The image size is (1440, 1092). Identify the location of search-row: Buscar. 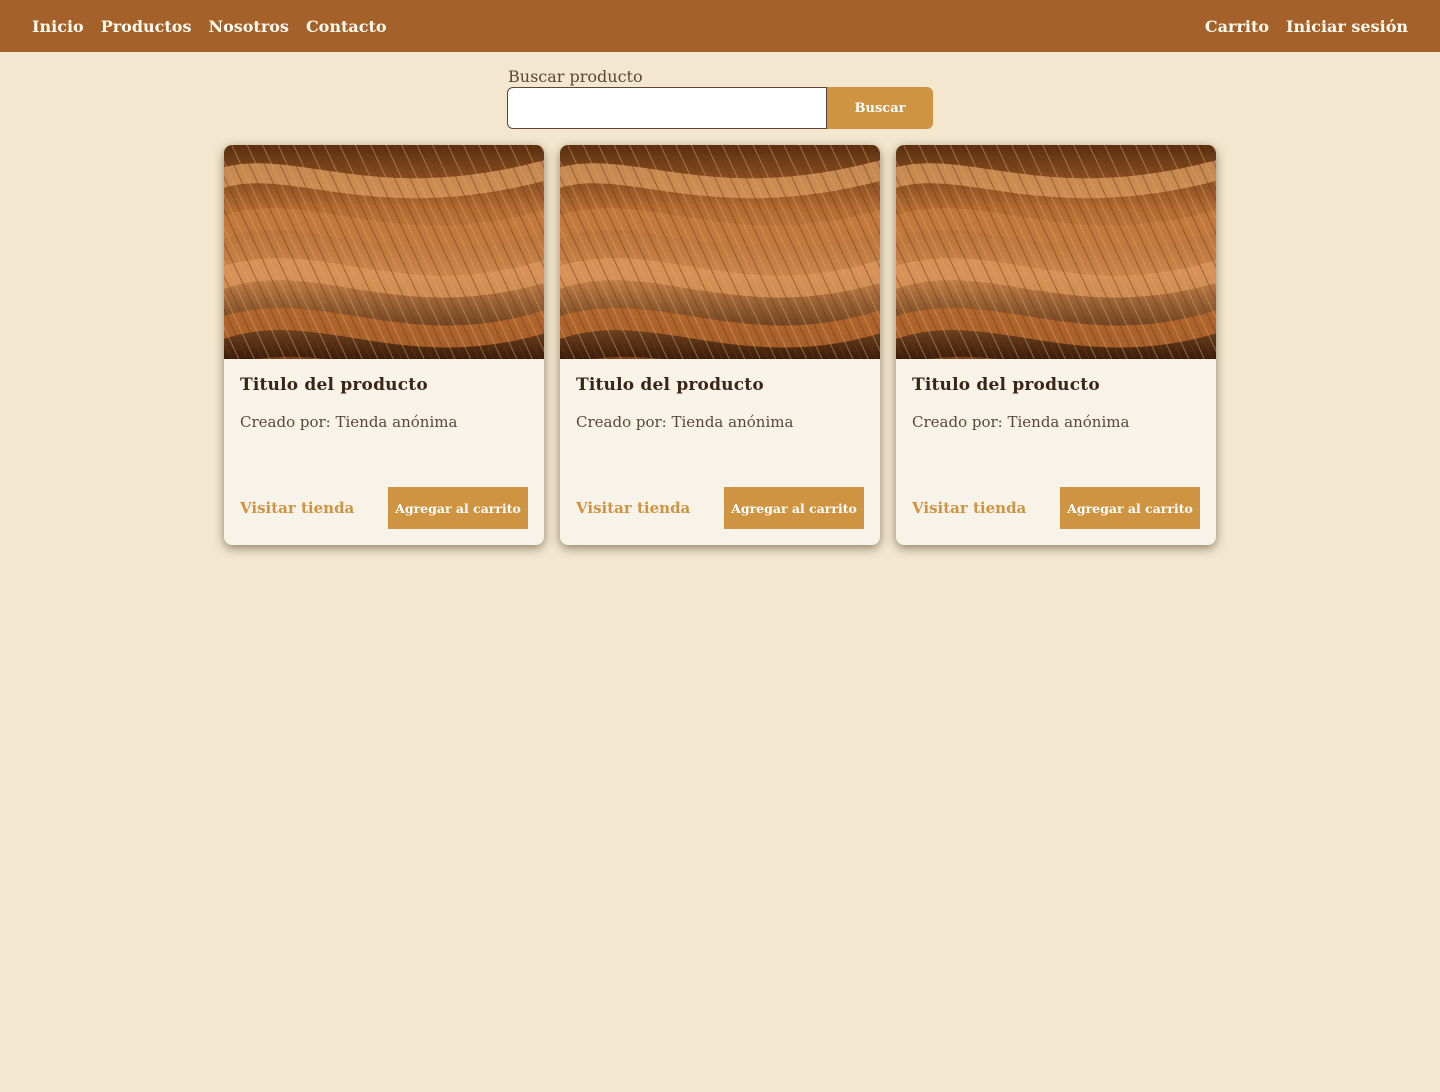
(720, 108).